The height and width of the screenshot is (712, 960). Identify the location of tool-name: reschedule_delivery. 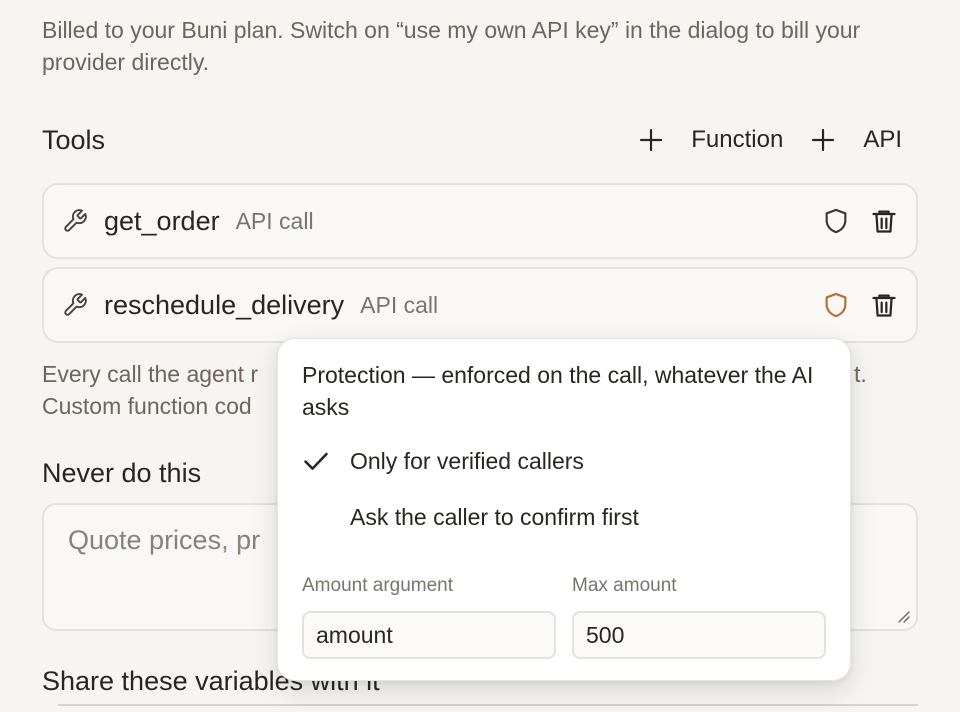
(224, 304).